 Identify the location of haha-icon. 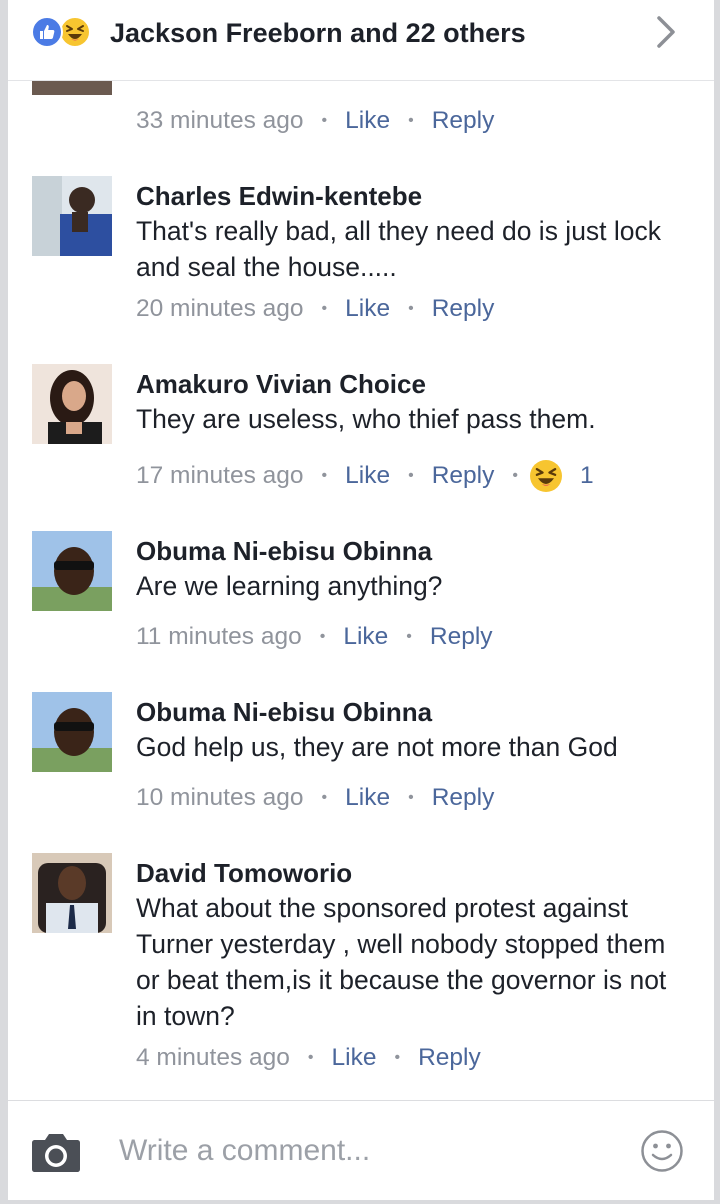
(545, 476).